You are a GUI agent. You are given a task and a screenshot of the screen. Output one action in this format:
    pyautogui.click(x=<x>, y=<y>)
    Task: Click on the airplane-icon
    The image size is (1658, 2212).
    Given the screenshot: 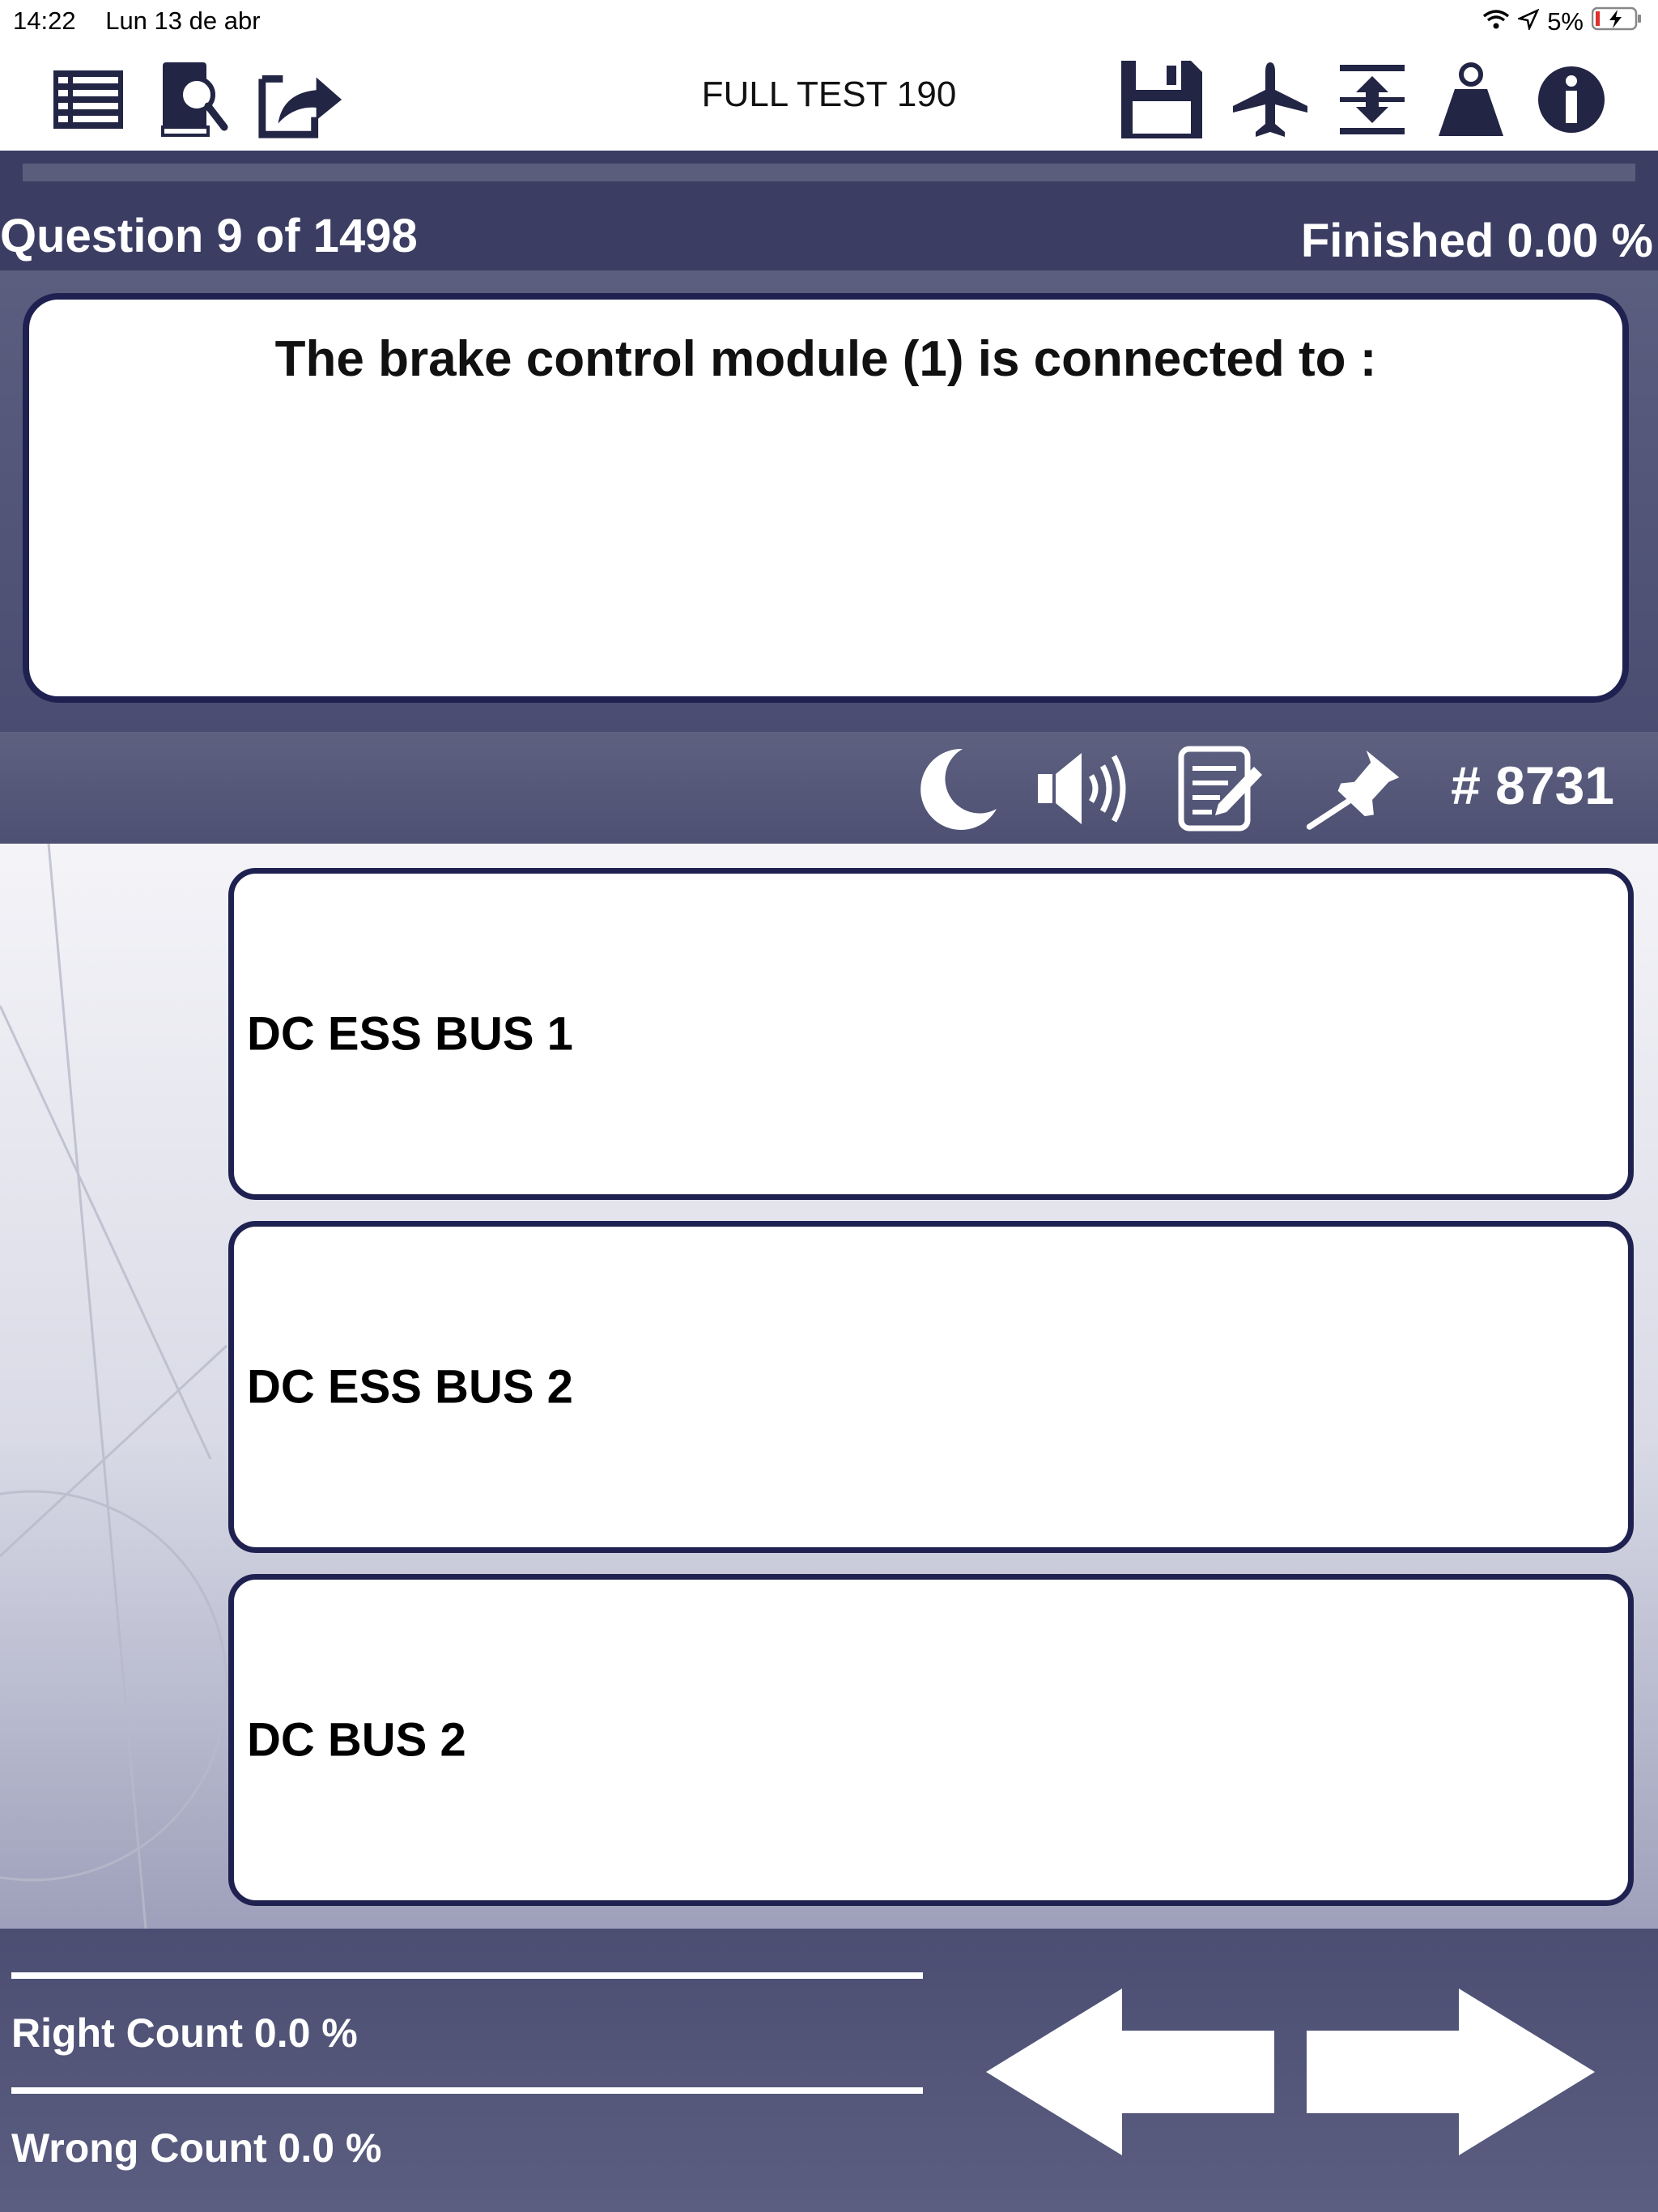 What is the action you would take?
    pyautogui.click(x=1270, y=99)
    